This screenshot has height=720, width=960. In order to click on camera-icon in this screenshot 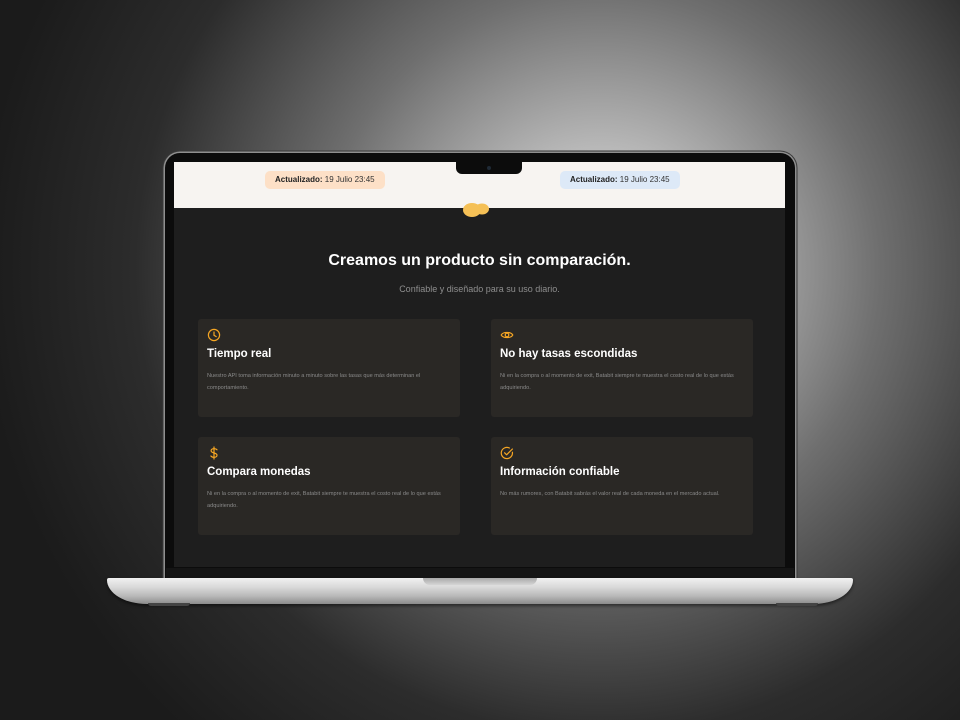, I will do `click(489, 168)`.